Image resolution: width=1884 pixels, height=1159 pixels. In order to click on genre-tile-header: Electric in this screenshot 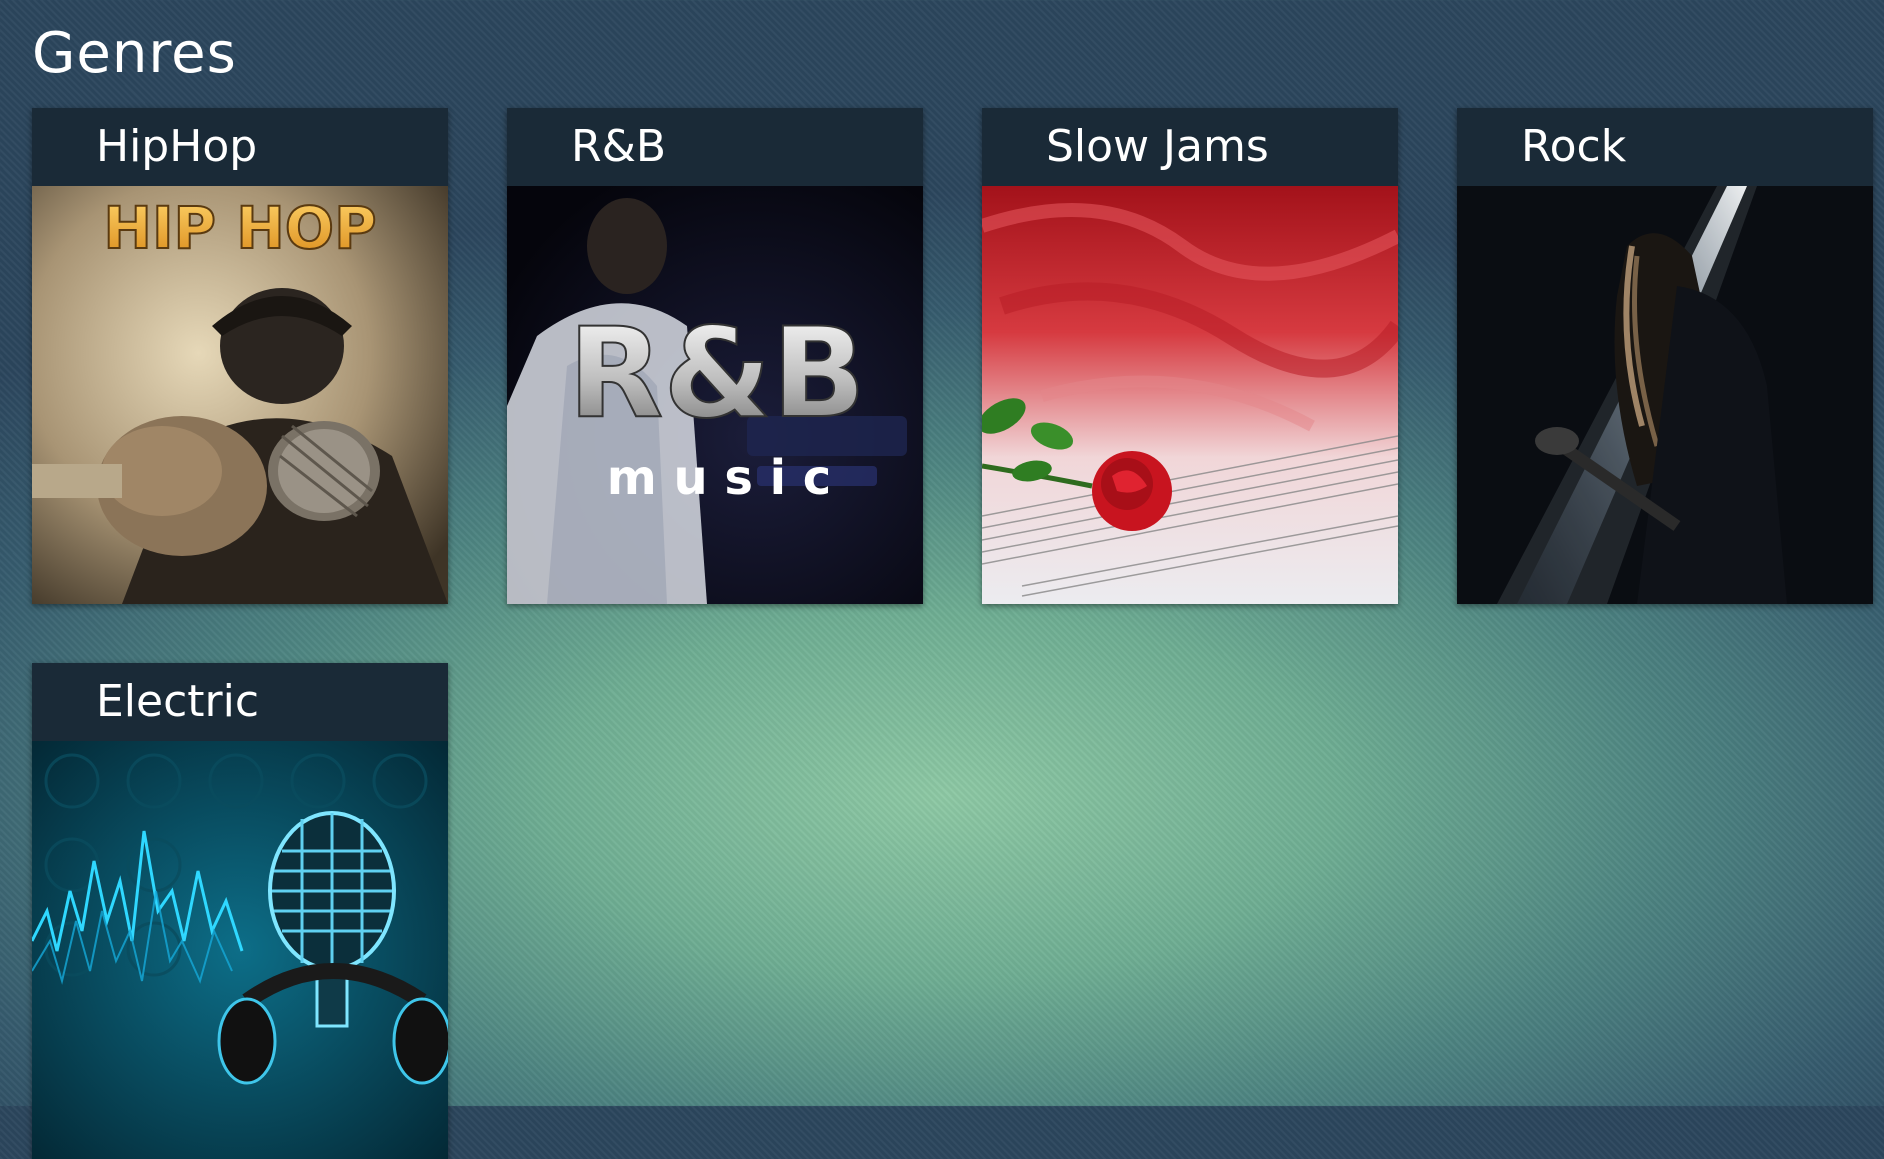, I will do `click(240, 702)`.